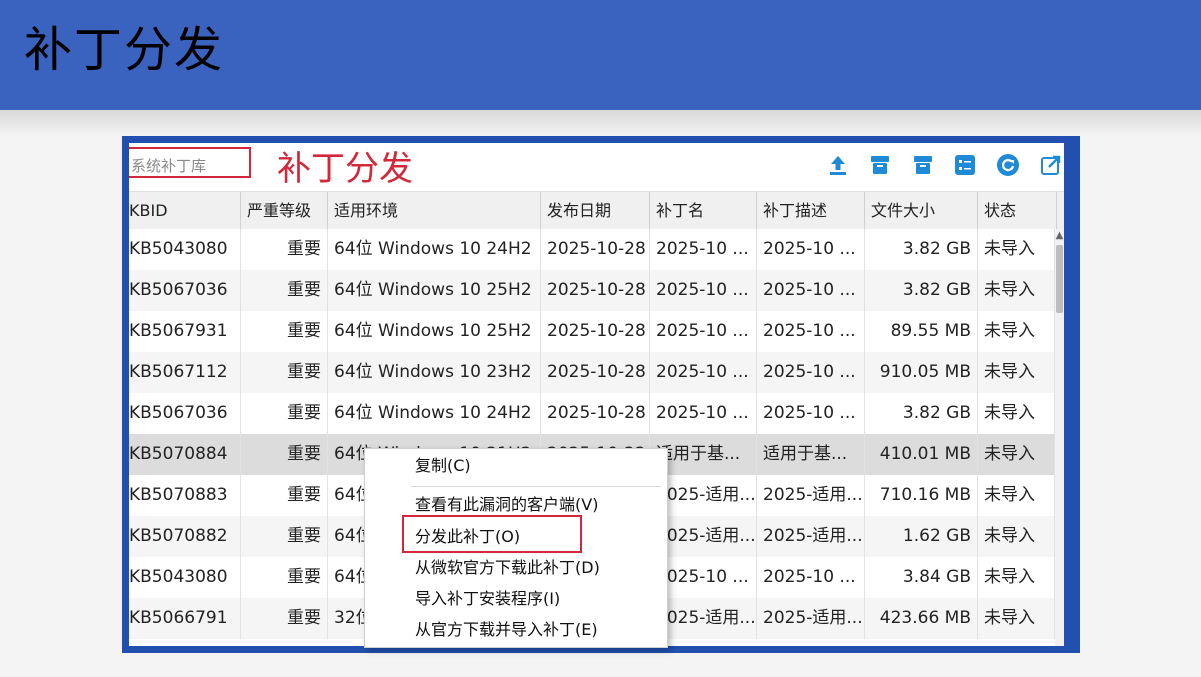 Image resolution: width=1201 pixels, height=677 pixels. Describe the element at coordinates (487, 599) in the screenshot. I see `menu-item-import-installer: 导入补丁安装程序(I)` at that location.